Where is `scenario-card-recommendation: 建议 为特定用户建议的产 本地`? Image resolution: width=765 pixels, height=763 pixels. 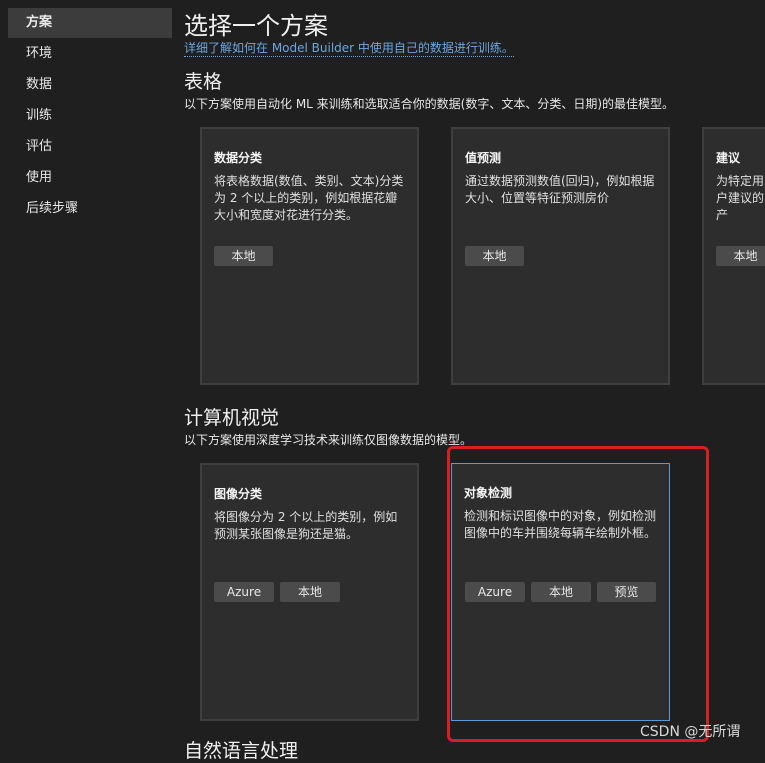
scenario-card-recommendation: 建议 为特定用户建议的产 本地 is located at coordinates (733, 256).